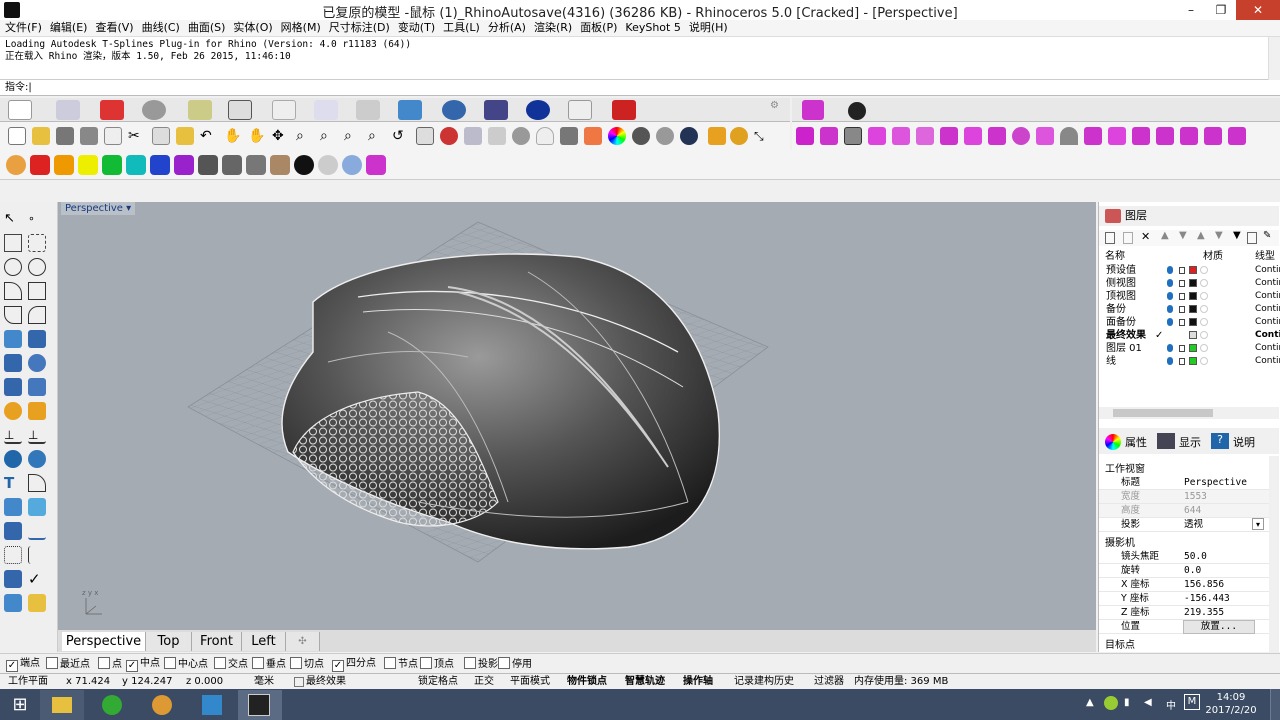  Describe the element at coordinates (515, 664) in the screenshot. I see `osnap-12: 停用` at that location.